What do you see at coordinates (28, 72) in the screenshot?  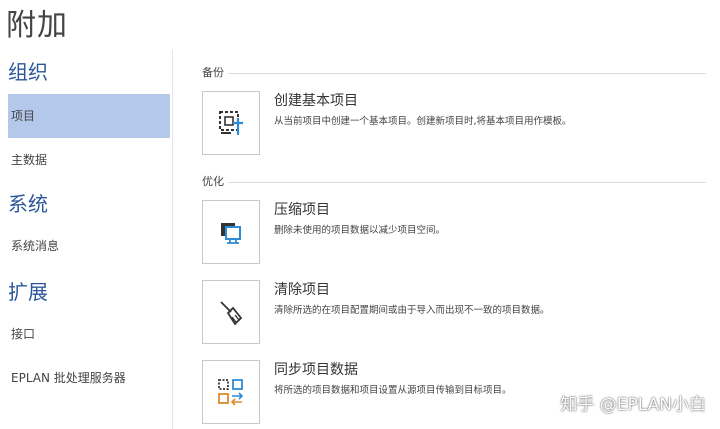 I see `section-header-organization: 组织` at bounding box center [28, 72].